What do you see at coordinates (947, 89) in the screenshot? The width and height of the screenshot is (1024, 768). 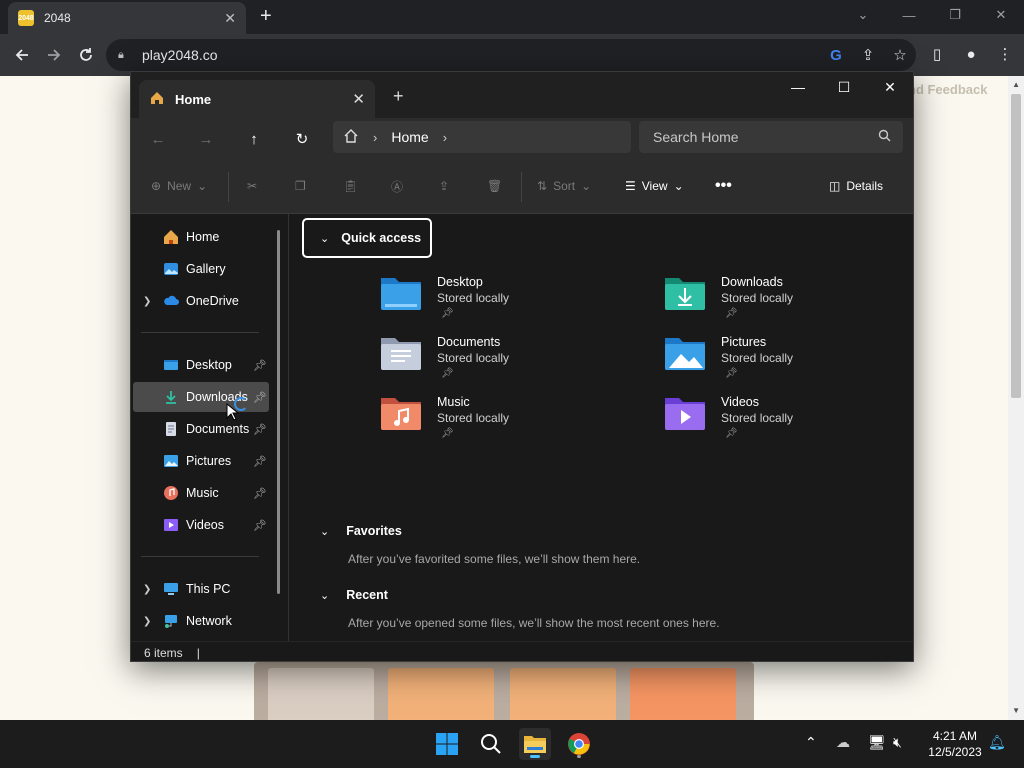 I see `feedback-link: nd Feedback` at bounding box center [947, 89].